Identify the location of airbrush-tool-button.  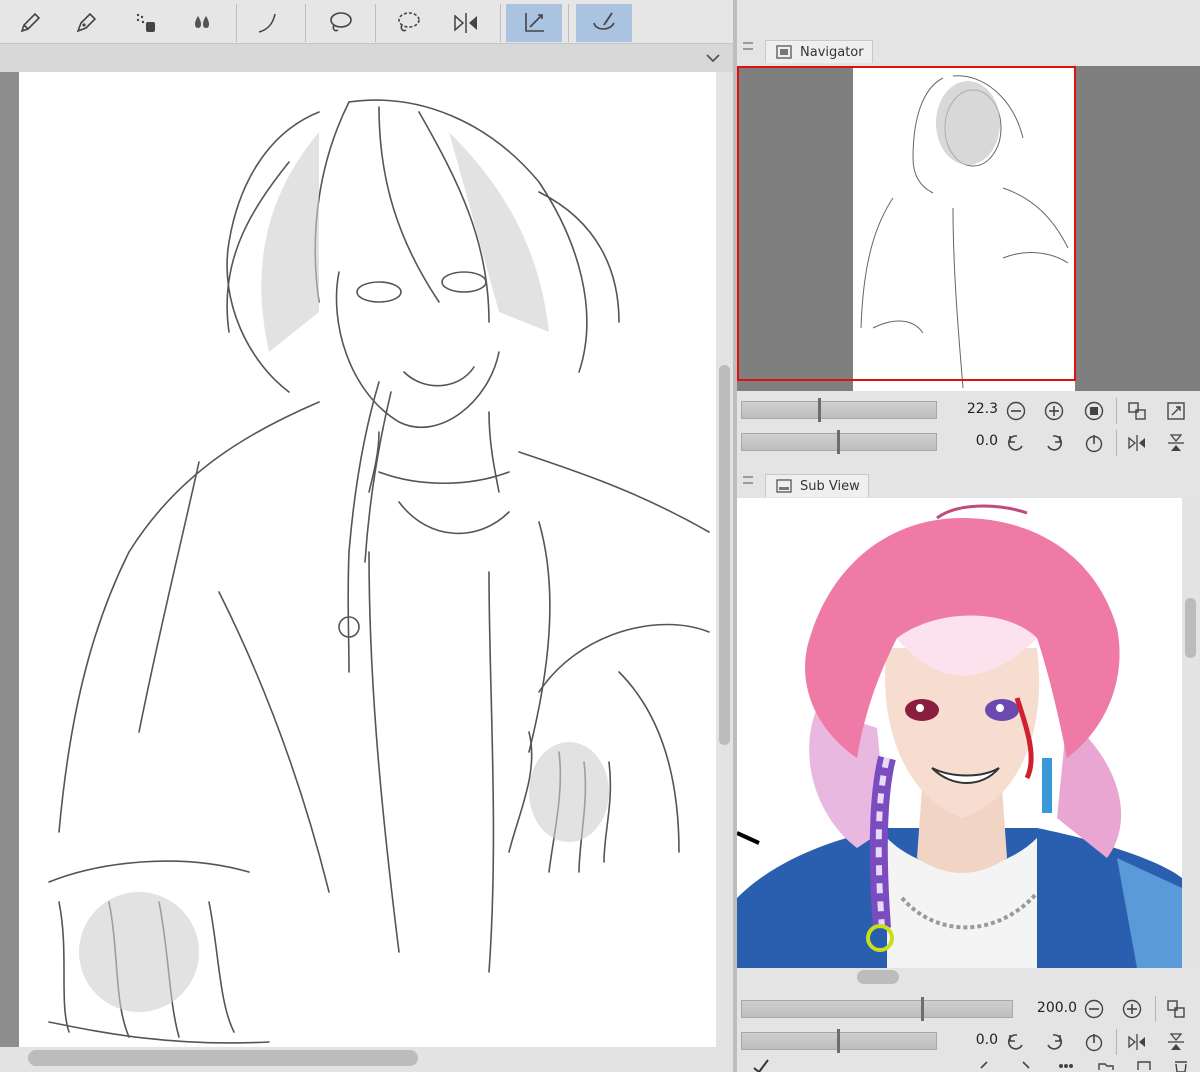
(146, 23).